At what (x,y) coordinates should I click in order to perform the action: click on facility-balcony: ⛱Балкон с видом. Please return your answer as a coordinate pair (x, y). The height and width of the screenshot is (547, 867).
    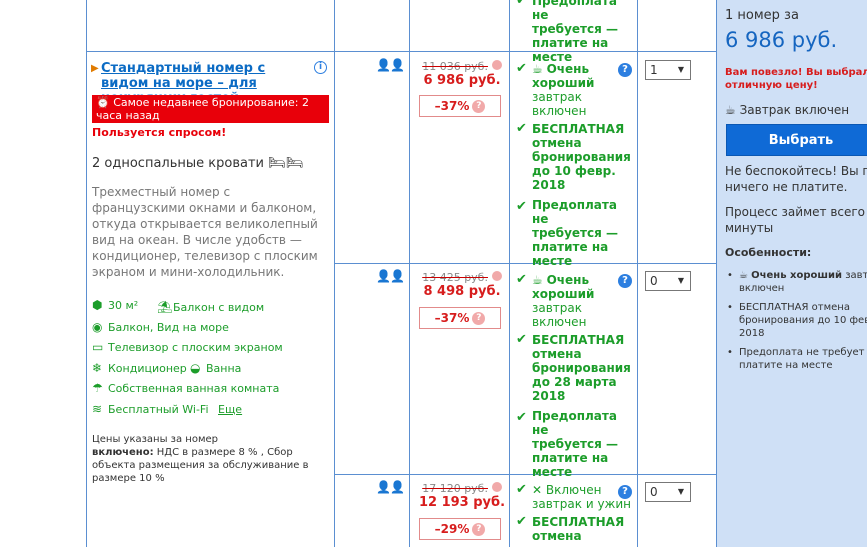
    Looking at the image, I should click on (210, 307).